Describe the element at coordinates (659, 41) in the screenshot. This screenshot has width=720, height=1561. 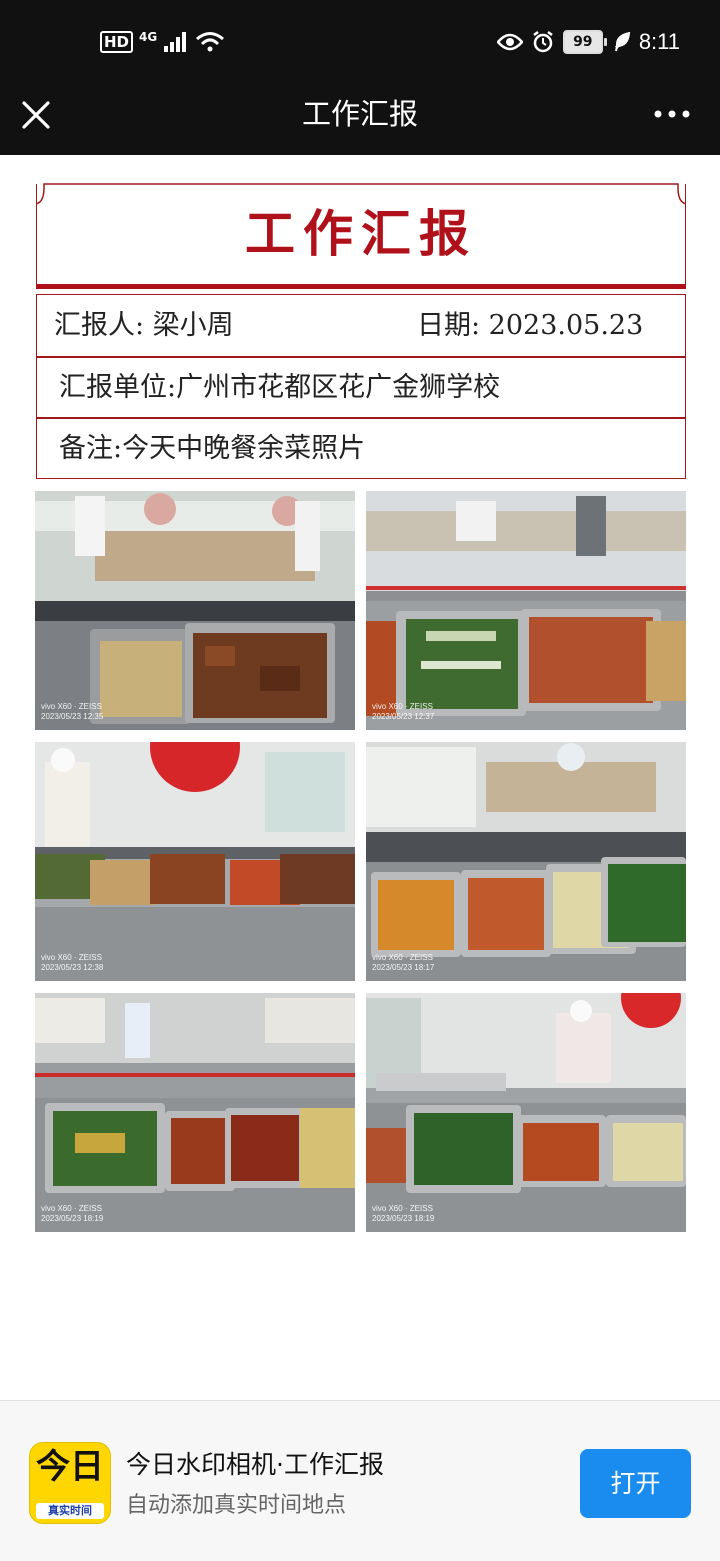
I see `clock: 8:11` at that location.